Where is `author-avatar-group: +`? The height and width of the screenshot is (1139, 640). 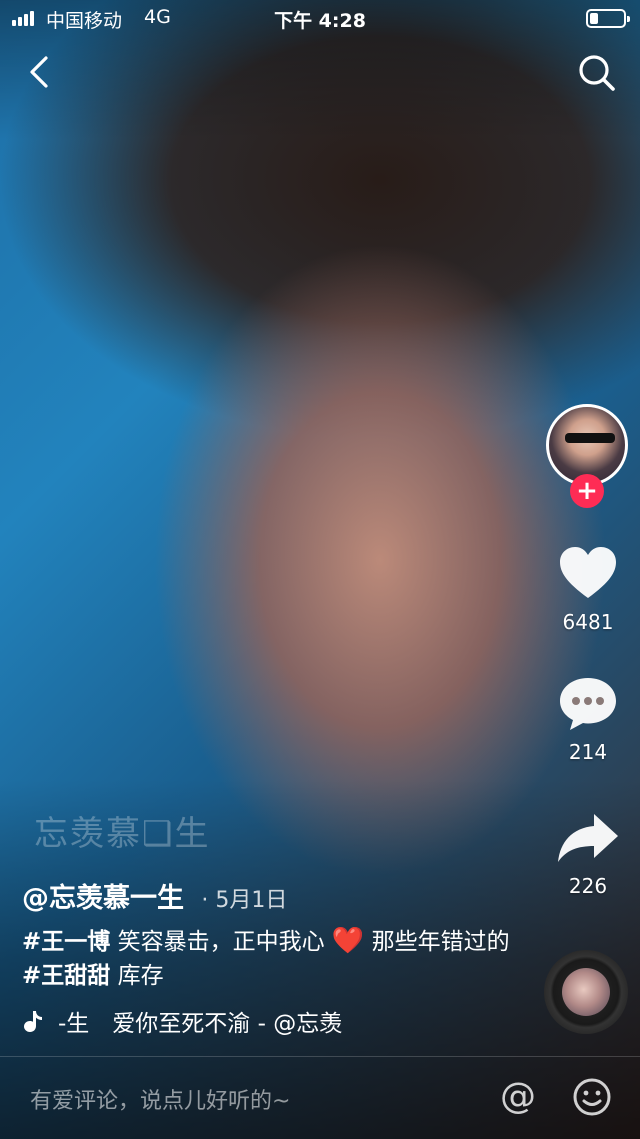
author-avatar-group: + is located at coordinates (588, 456).